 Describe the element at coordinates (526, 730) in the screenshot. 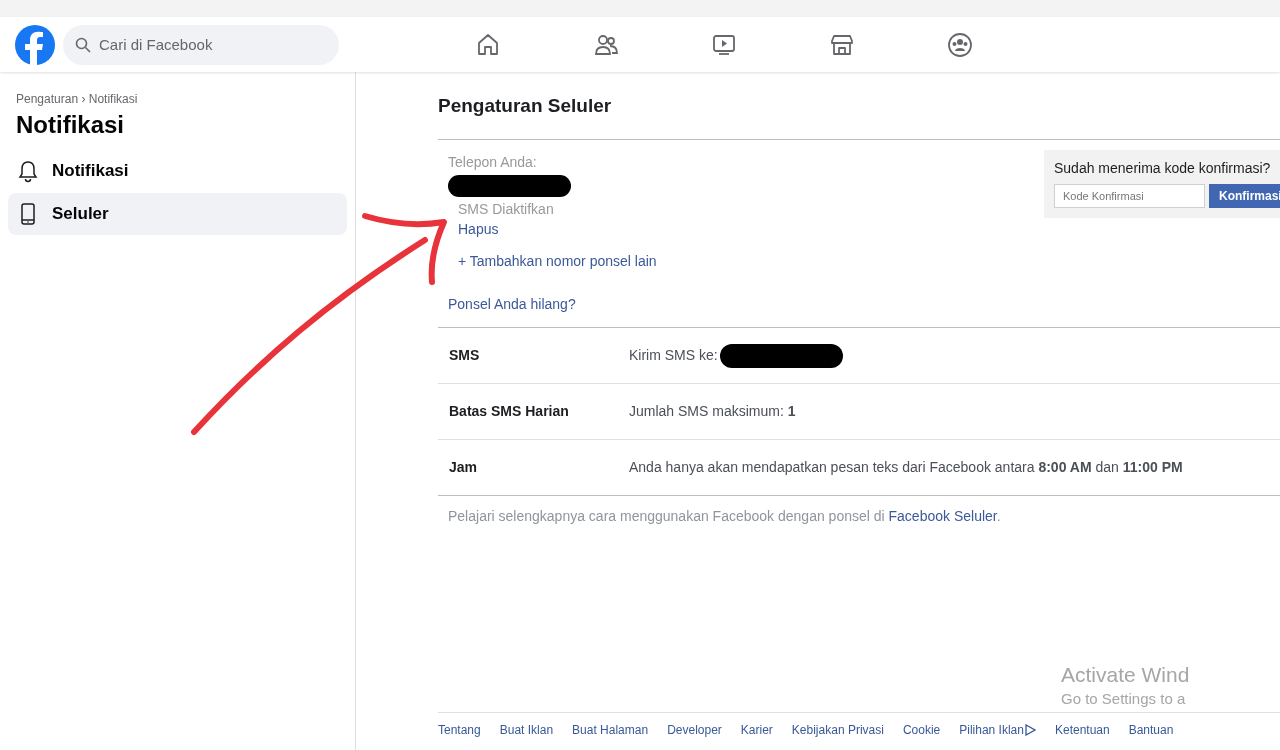

I see `footer-link: Buat Iklan` at that location.